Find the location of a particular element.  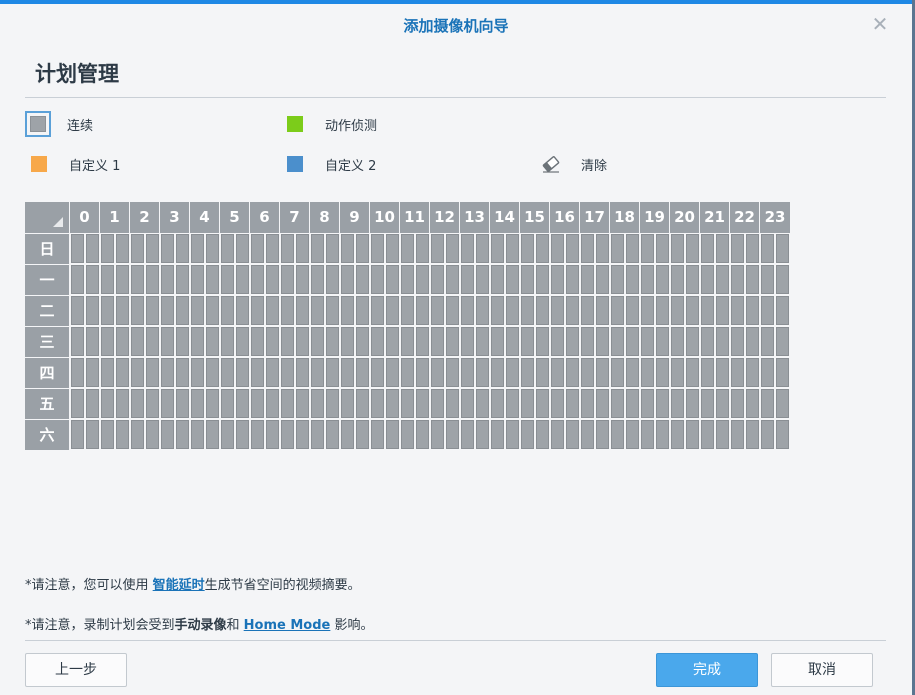

legend-custom1: 自定义 1 is located at coordinates (75, 164).